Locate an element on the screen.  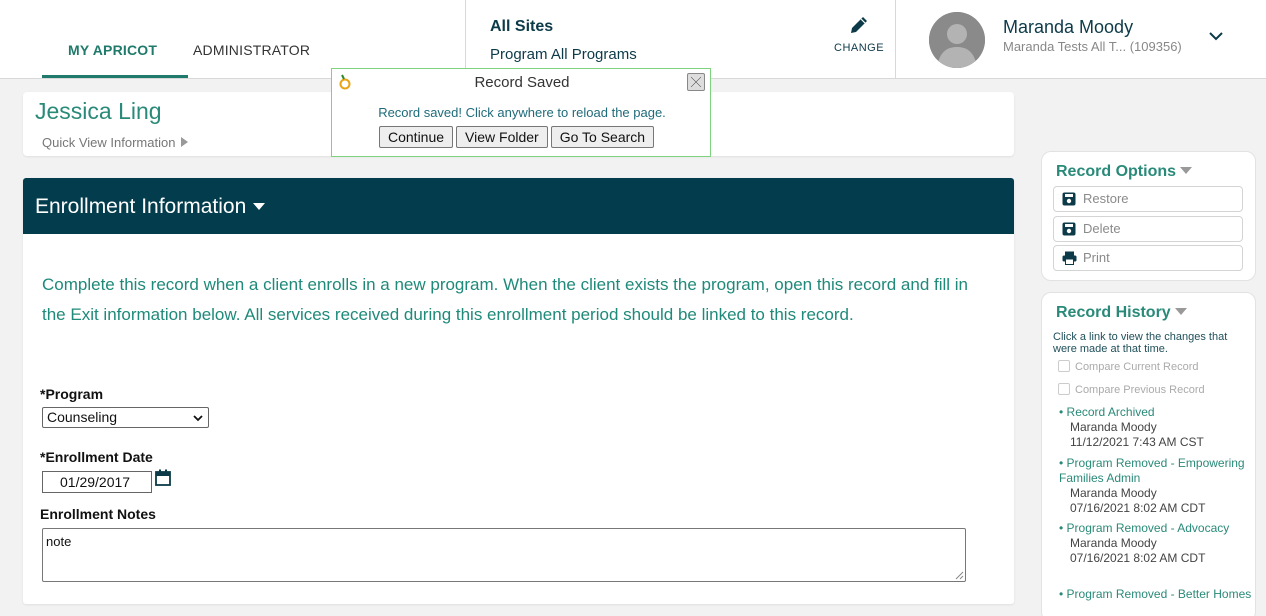
chevron-down-icon is located at coordinates (198, 418).